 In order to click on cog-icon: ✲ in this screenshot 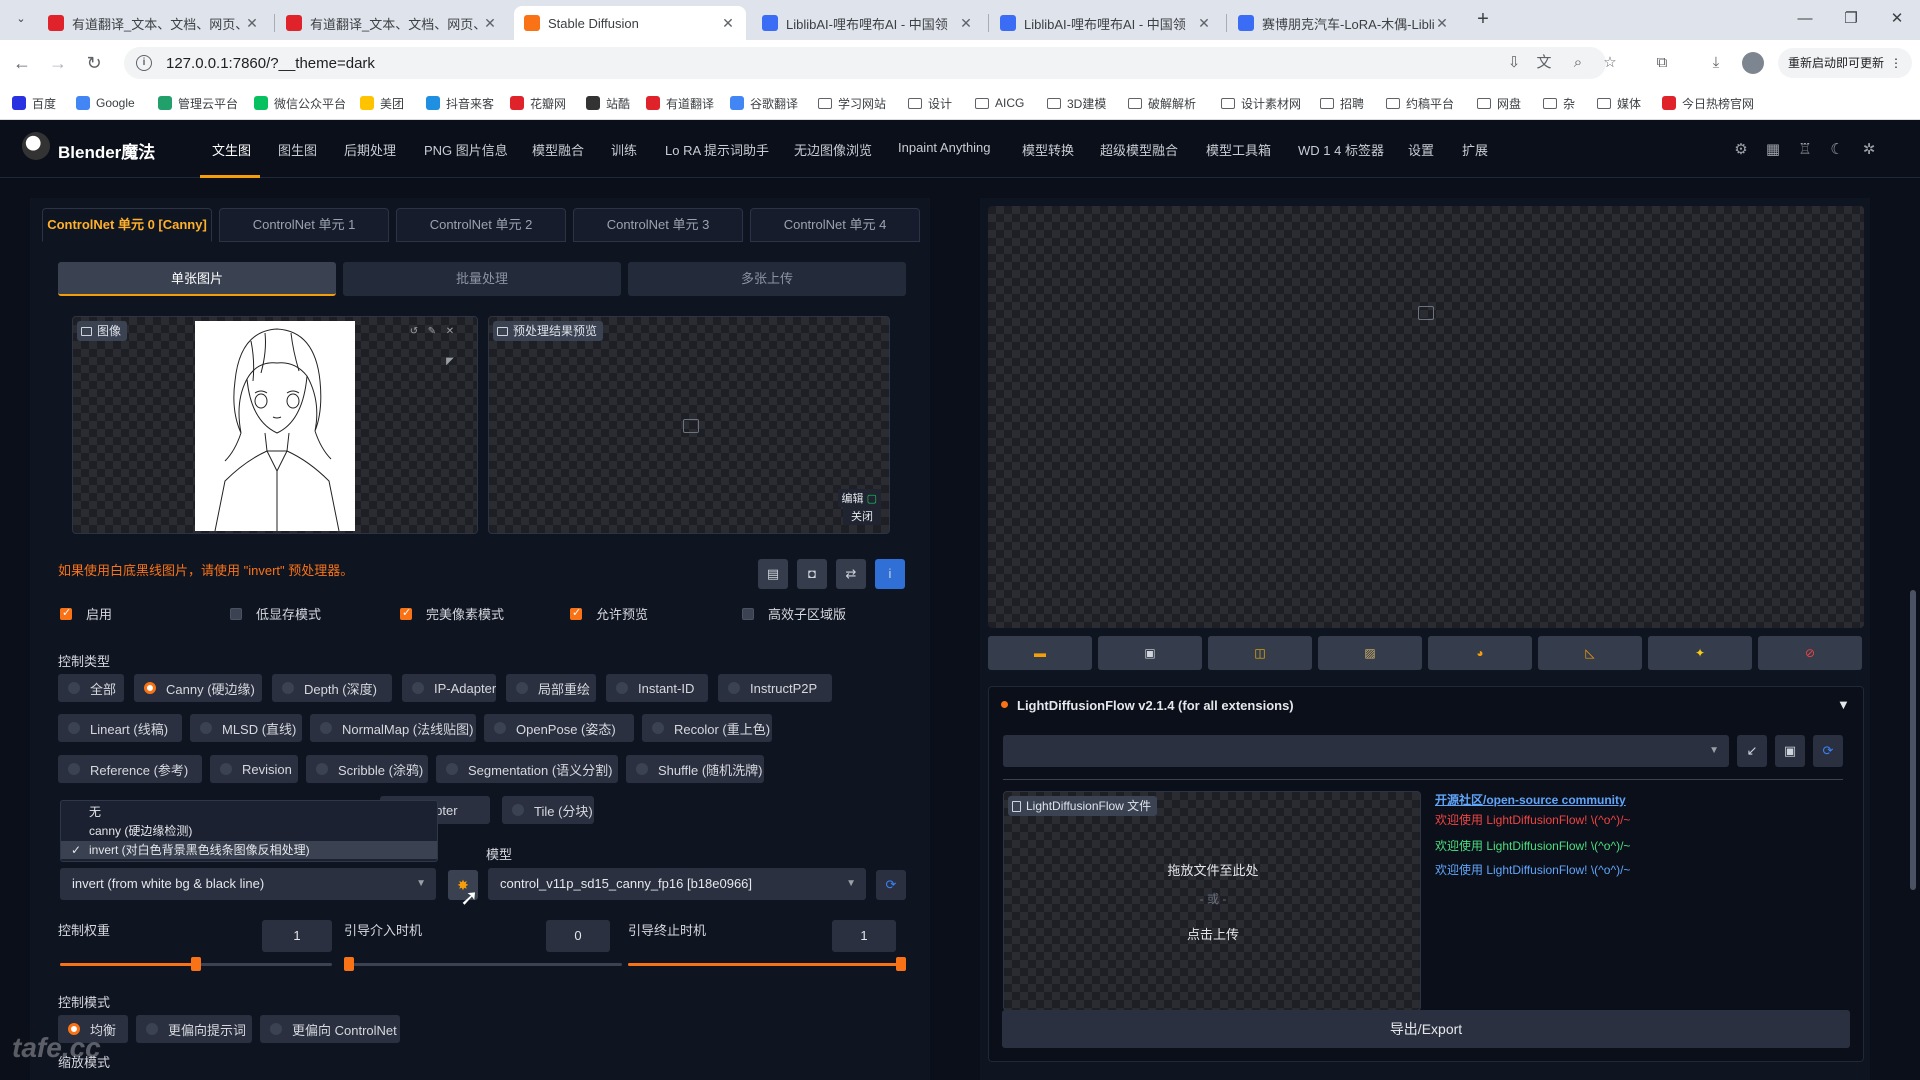, I will do `click(1869, 150)`.